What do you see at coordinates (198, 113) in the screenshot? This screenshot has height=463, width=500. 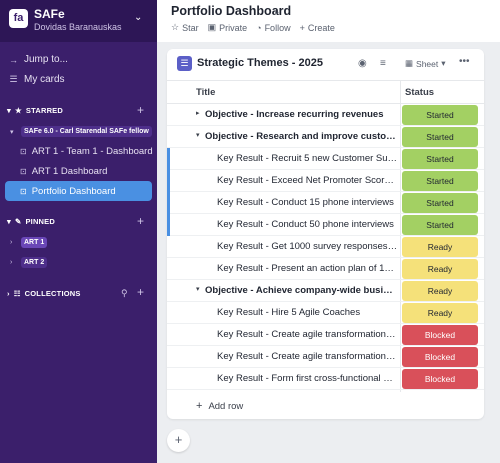 I see `caret-right-icon: ▸` at bounding box center [198, 113].